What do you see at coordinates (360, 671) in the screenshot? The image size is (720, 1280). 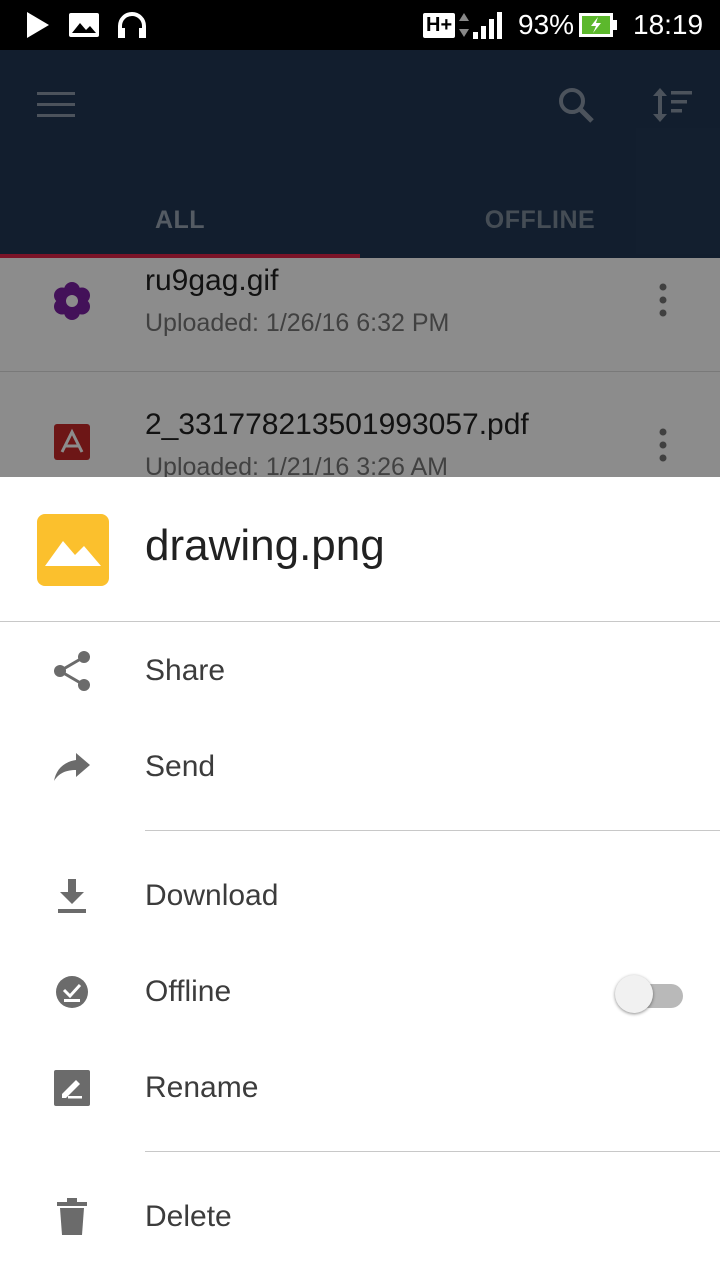 I see `share-action: Share` at bounding box center [360, 671].